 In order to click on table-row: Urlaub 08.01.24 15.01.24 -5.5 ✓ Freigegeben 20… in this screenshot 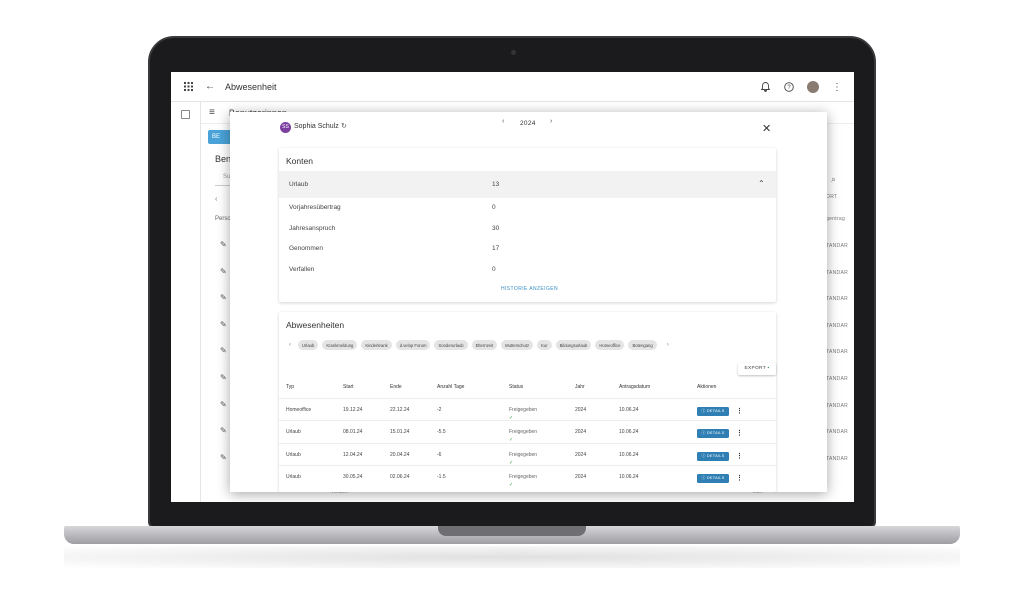, I will do `click(527, 431)`.